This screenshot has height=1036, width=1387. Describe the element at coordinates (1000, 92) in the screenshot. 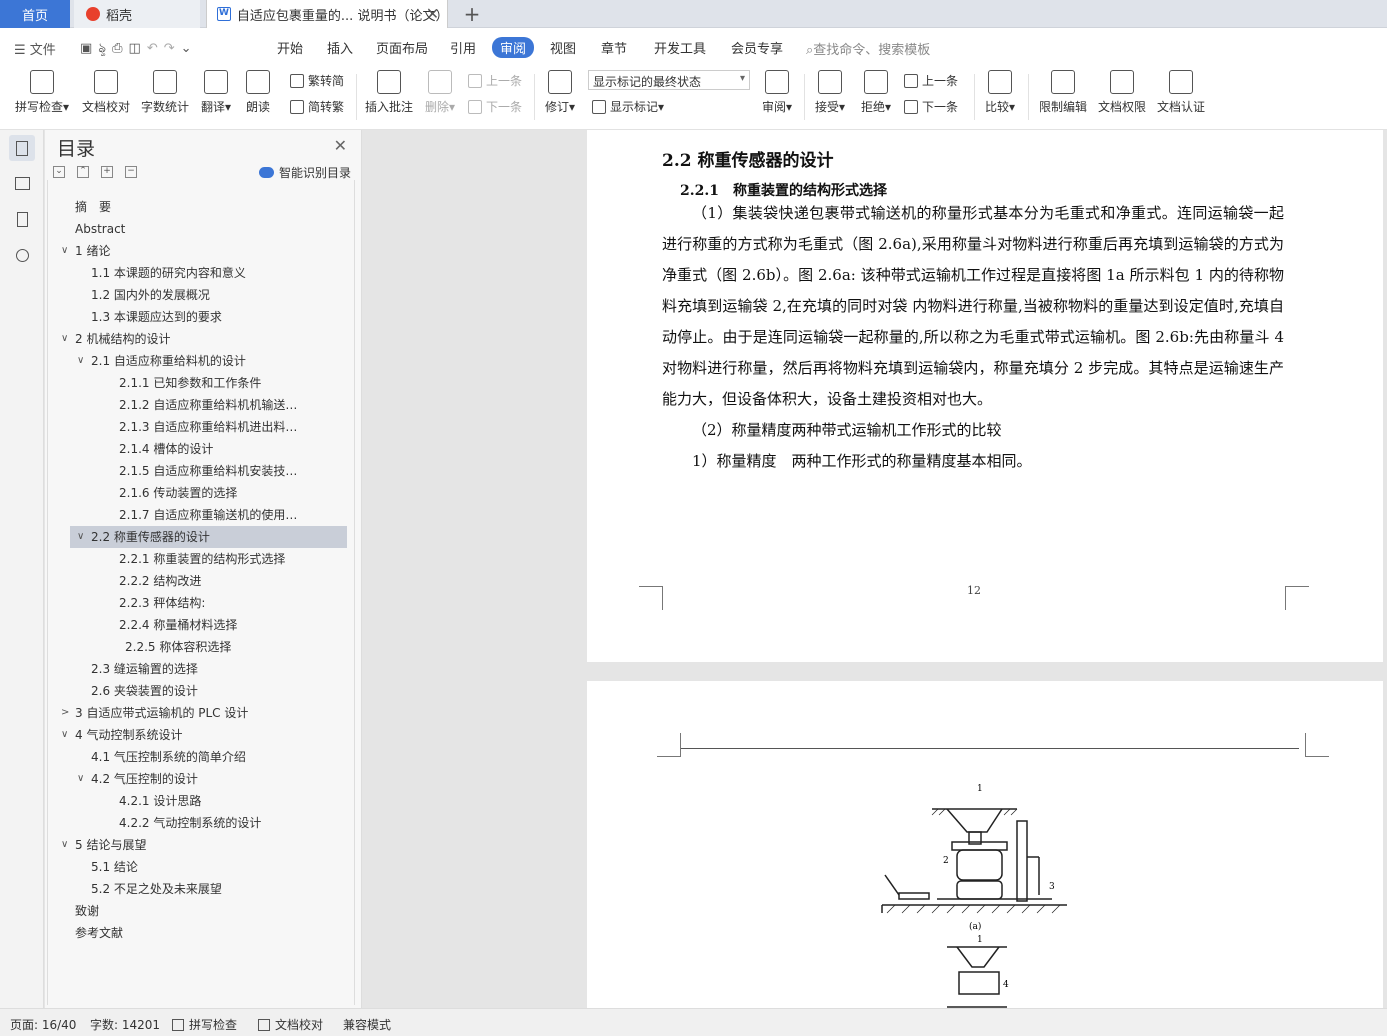

I see `compare-button: 比较▾` at that location.